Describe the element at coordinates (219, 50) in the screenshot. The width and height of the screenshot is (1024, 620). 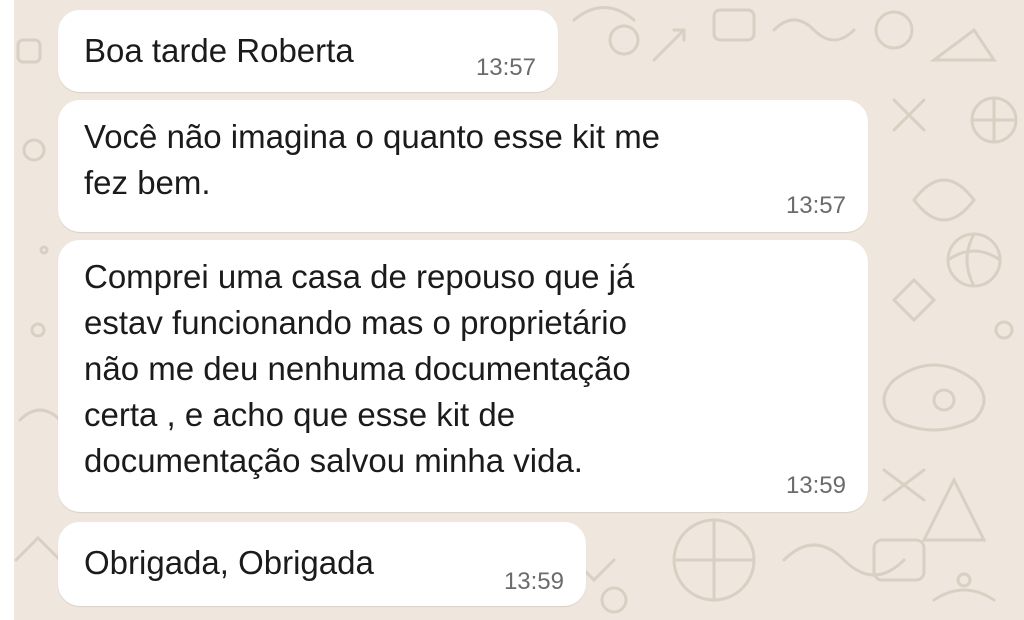
I see `message-text: Boa tarde Roberta` at that location.